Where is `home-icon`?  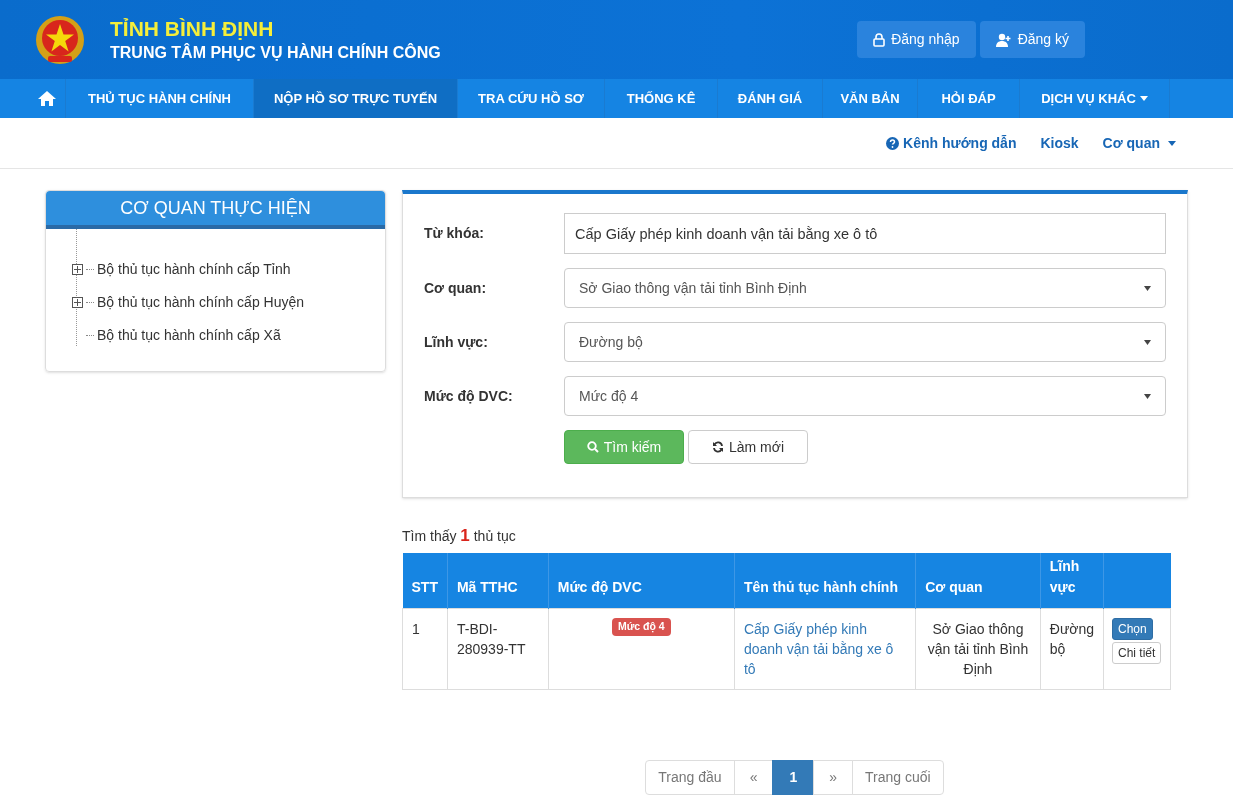
home-icon is located at coordinates (46, 98).